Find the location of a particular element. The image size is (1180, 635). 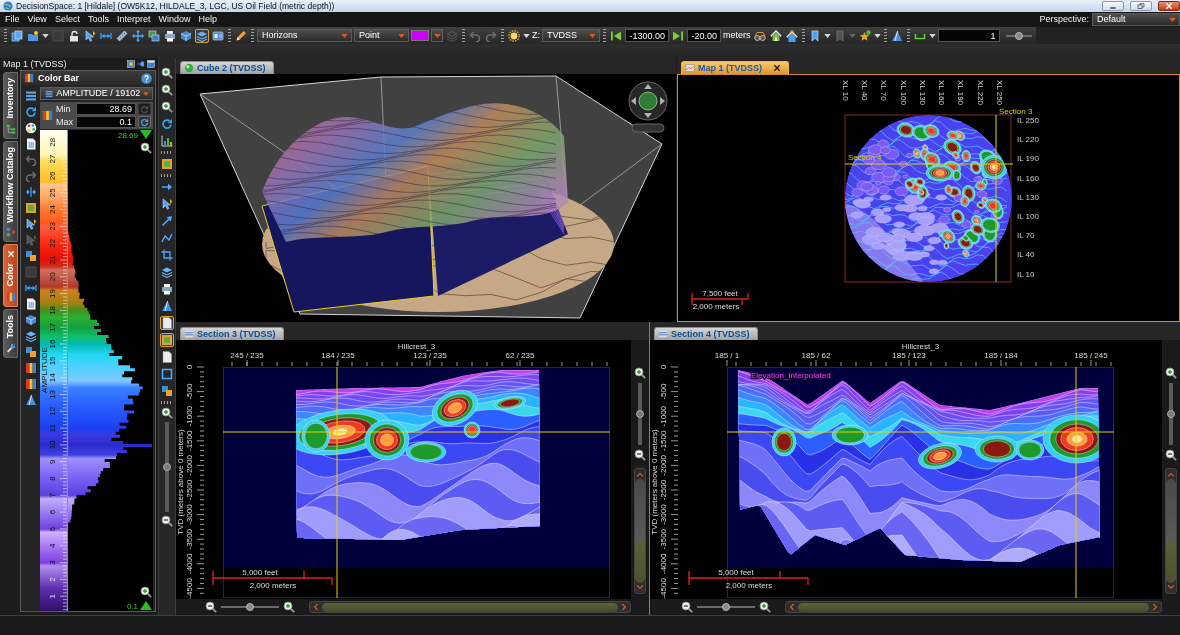

depth-domain-dropdown: TVDSS is located at coordinates (571, 35).